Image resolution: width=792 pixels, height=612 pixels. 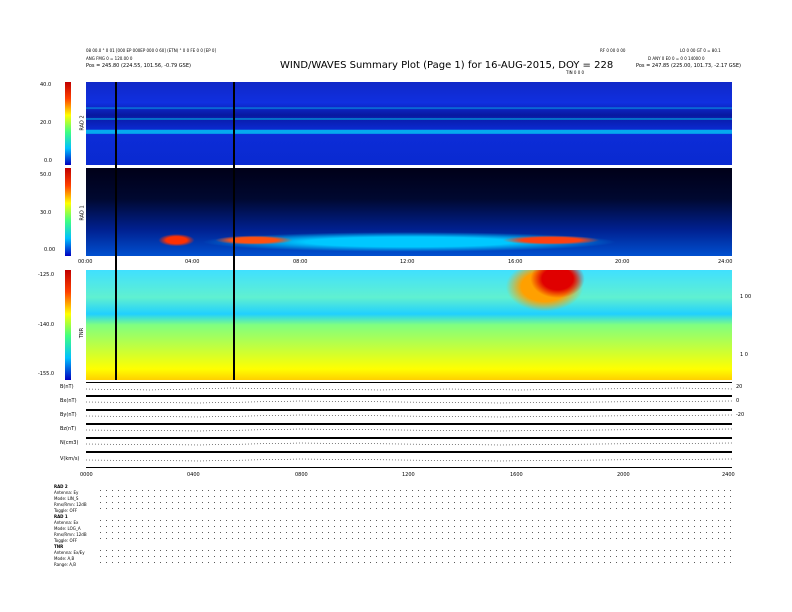 What do you see at coordinates (50, 250) in the screenshot?
I see `rad1-tick-bottom: 0.00` at bounding box center [50, 250].